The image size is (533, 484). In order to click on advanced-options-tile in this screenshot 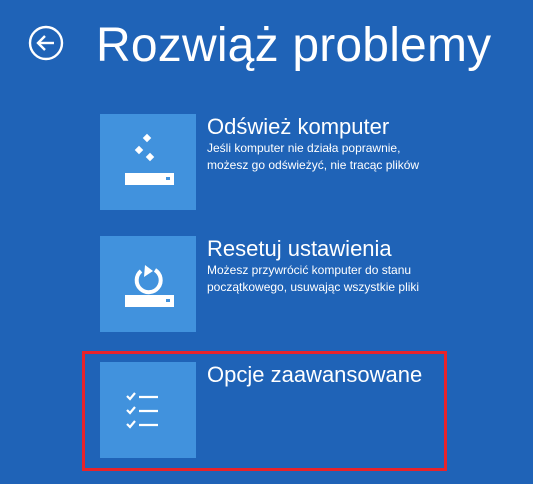, I will do `click(148, 410)`.